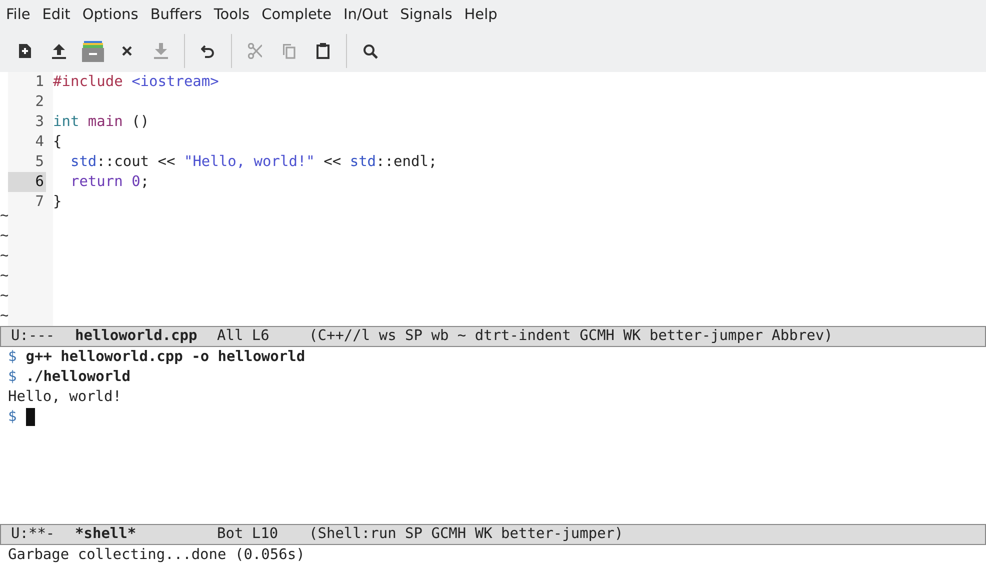  What do you see at coordinates (106, 534) in the screenshot?
I see `buffer-name: *shell*` at bounding box center [106, 534].